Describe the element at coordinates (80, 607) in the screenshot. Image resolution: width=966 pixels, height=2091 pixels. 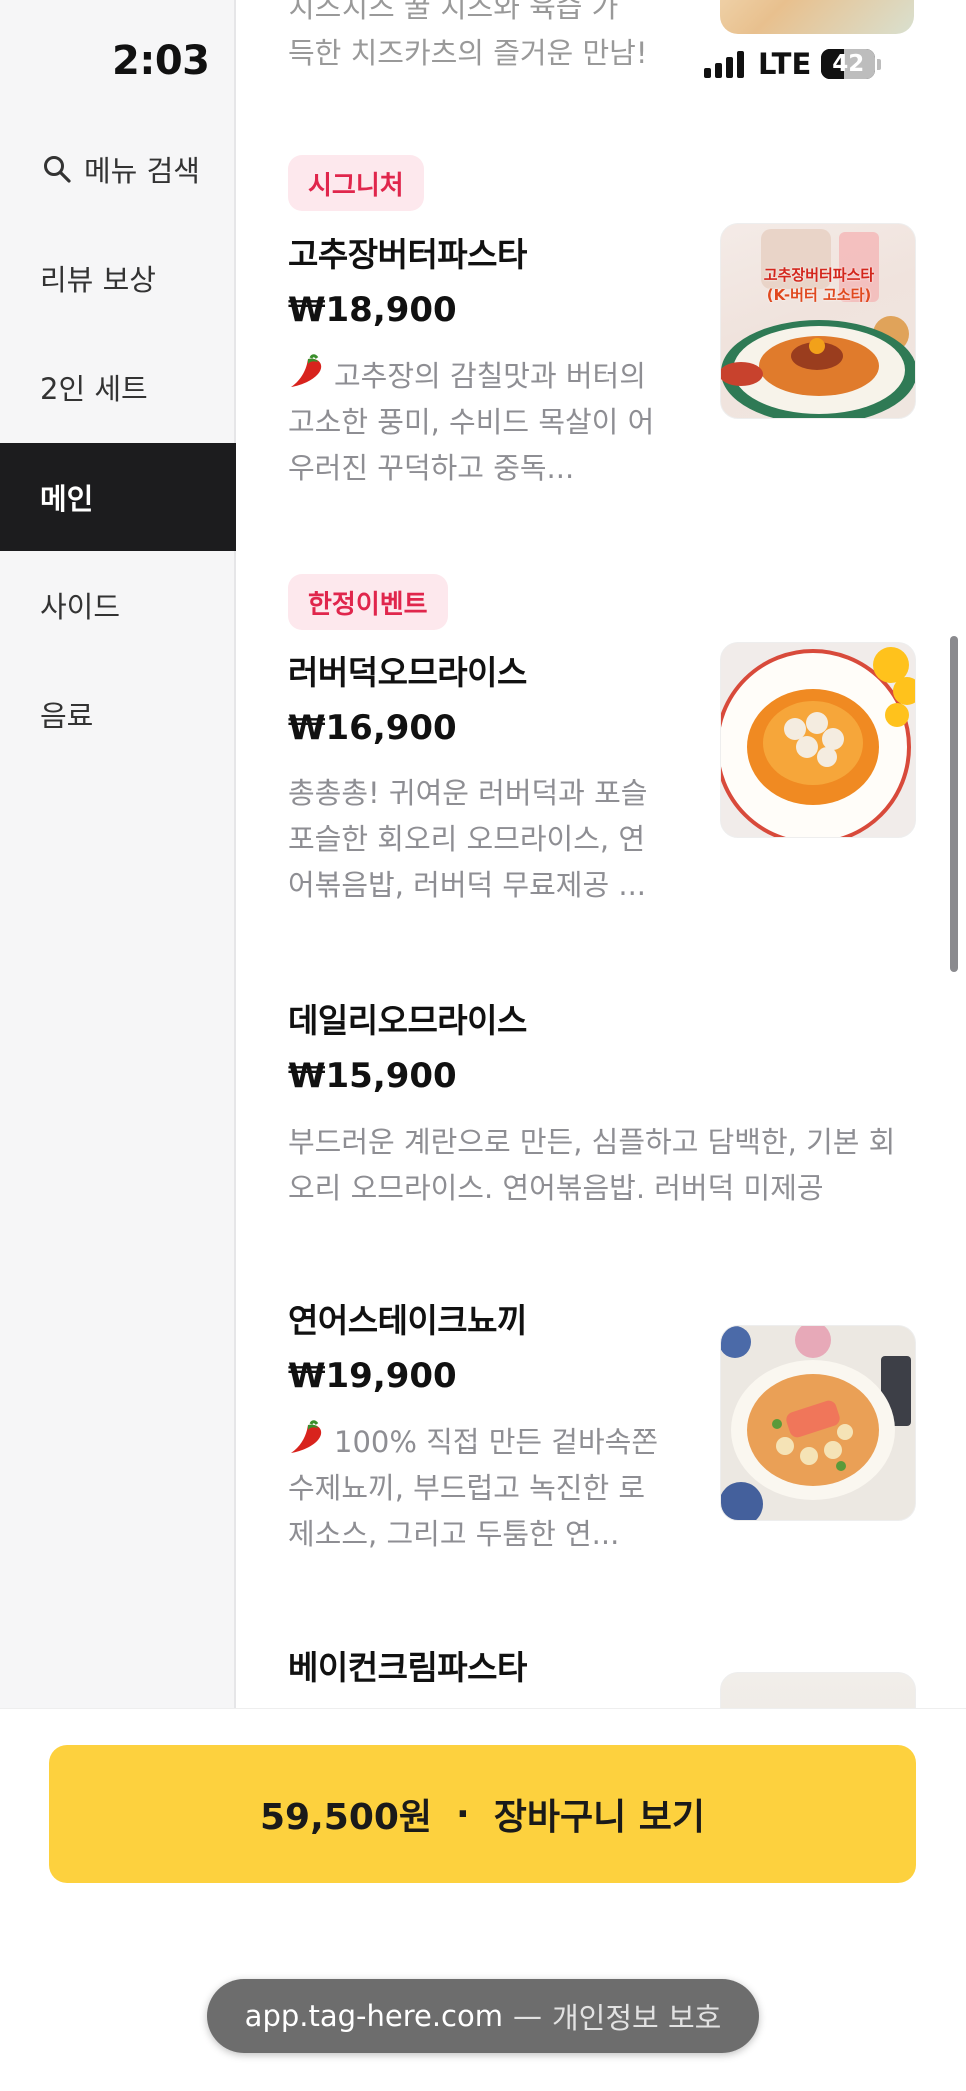
I see `sidebar-item-label: 사이드` at that location.